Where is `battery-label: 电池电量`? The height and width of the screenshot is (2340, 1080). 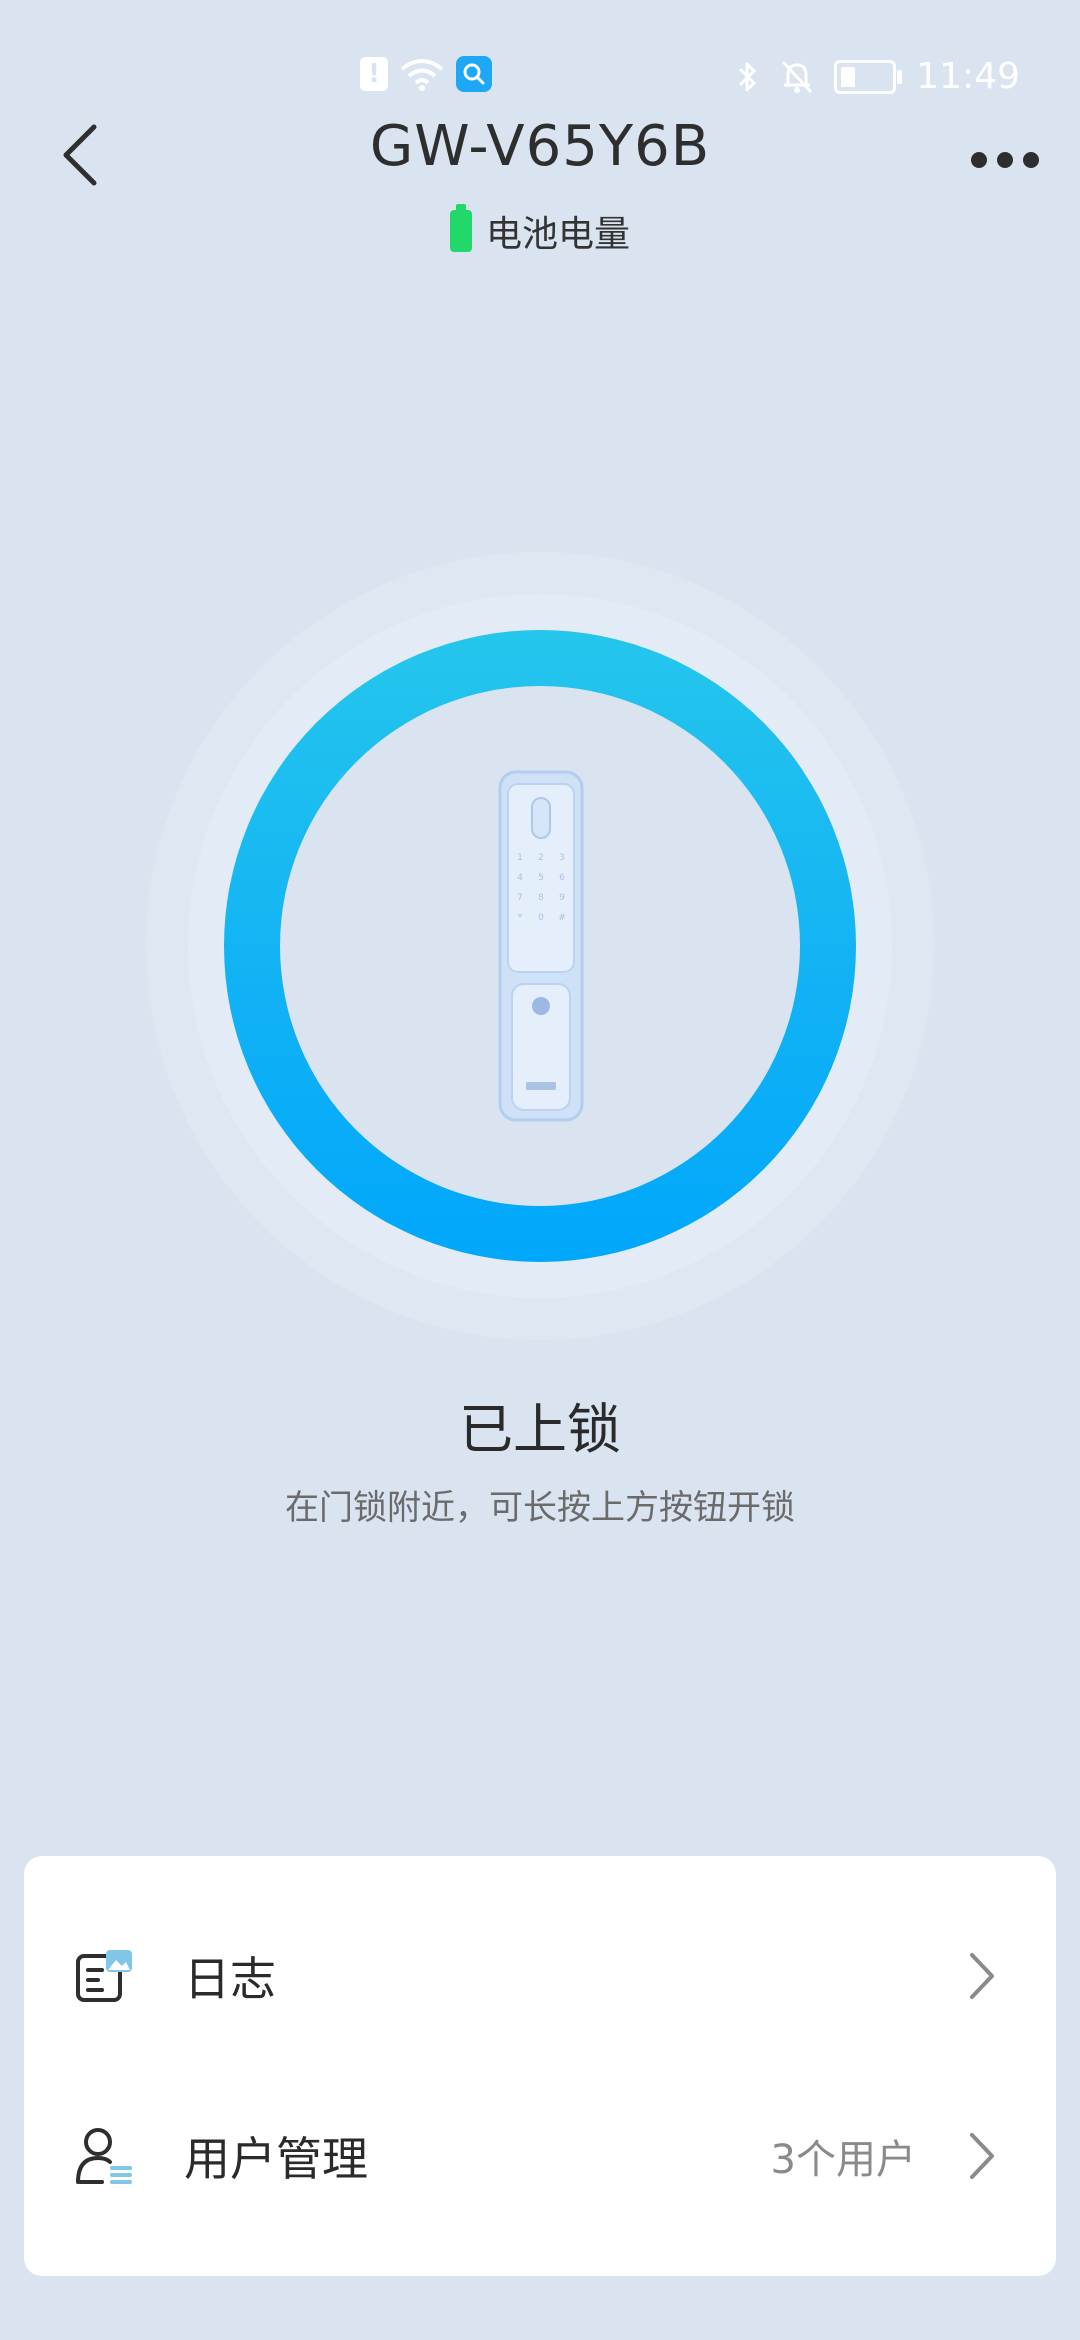 battery-label: 电池电量 is located at coordinates (557, 234).